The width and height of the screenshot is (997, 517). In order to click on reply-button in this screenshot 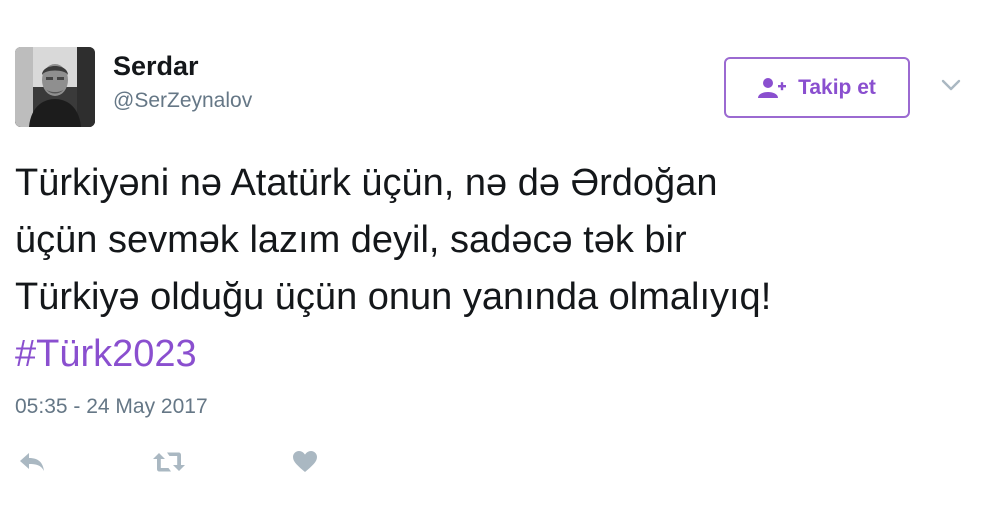, I will do `click(32, 462)`.